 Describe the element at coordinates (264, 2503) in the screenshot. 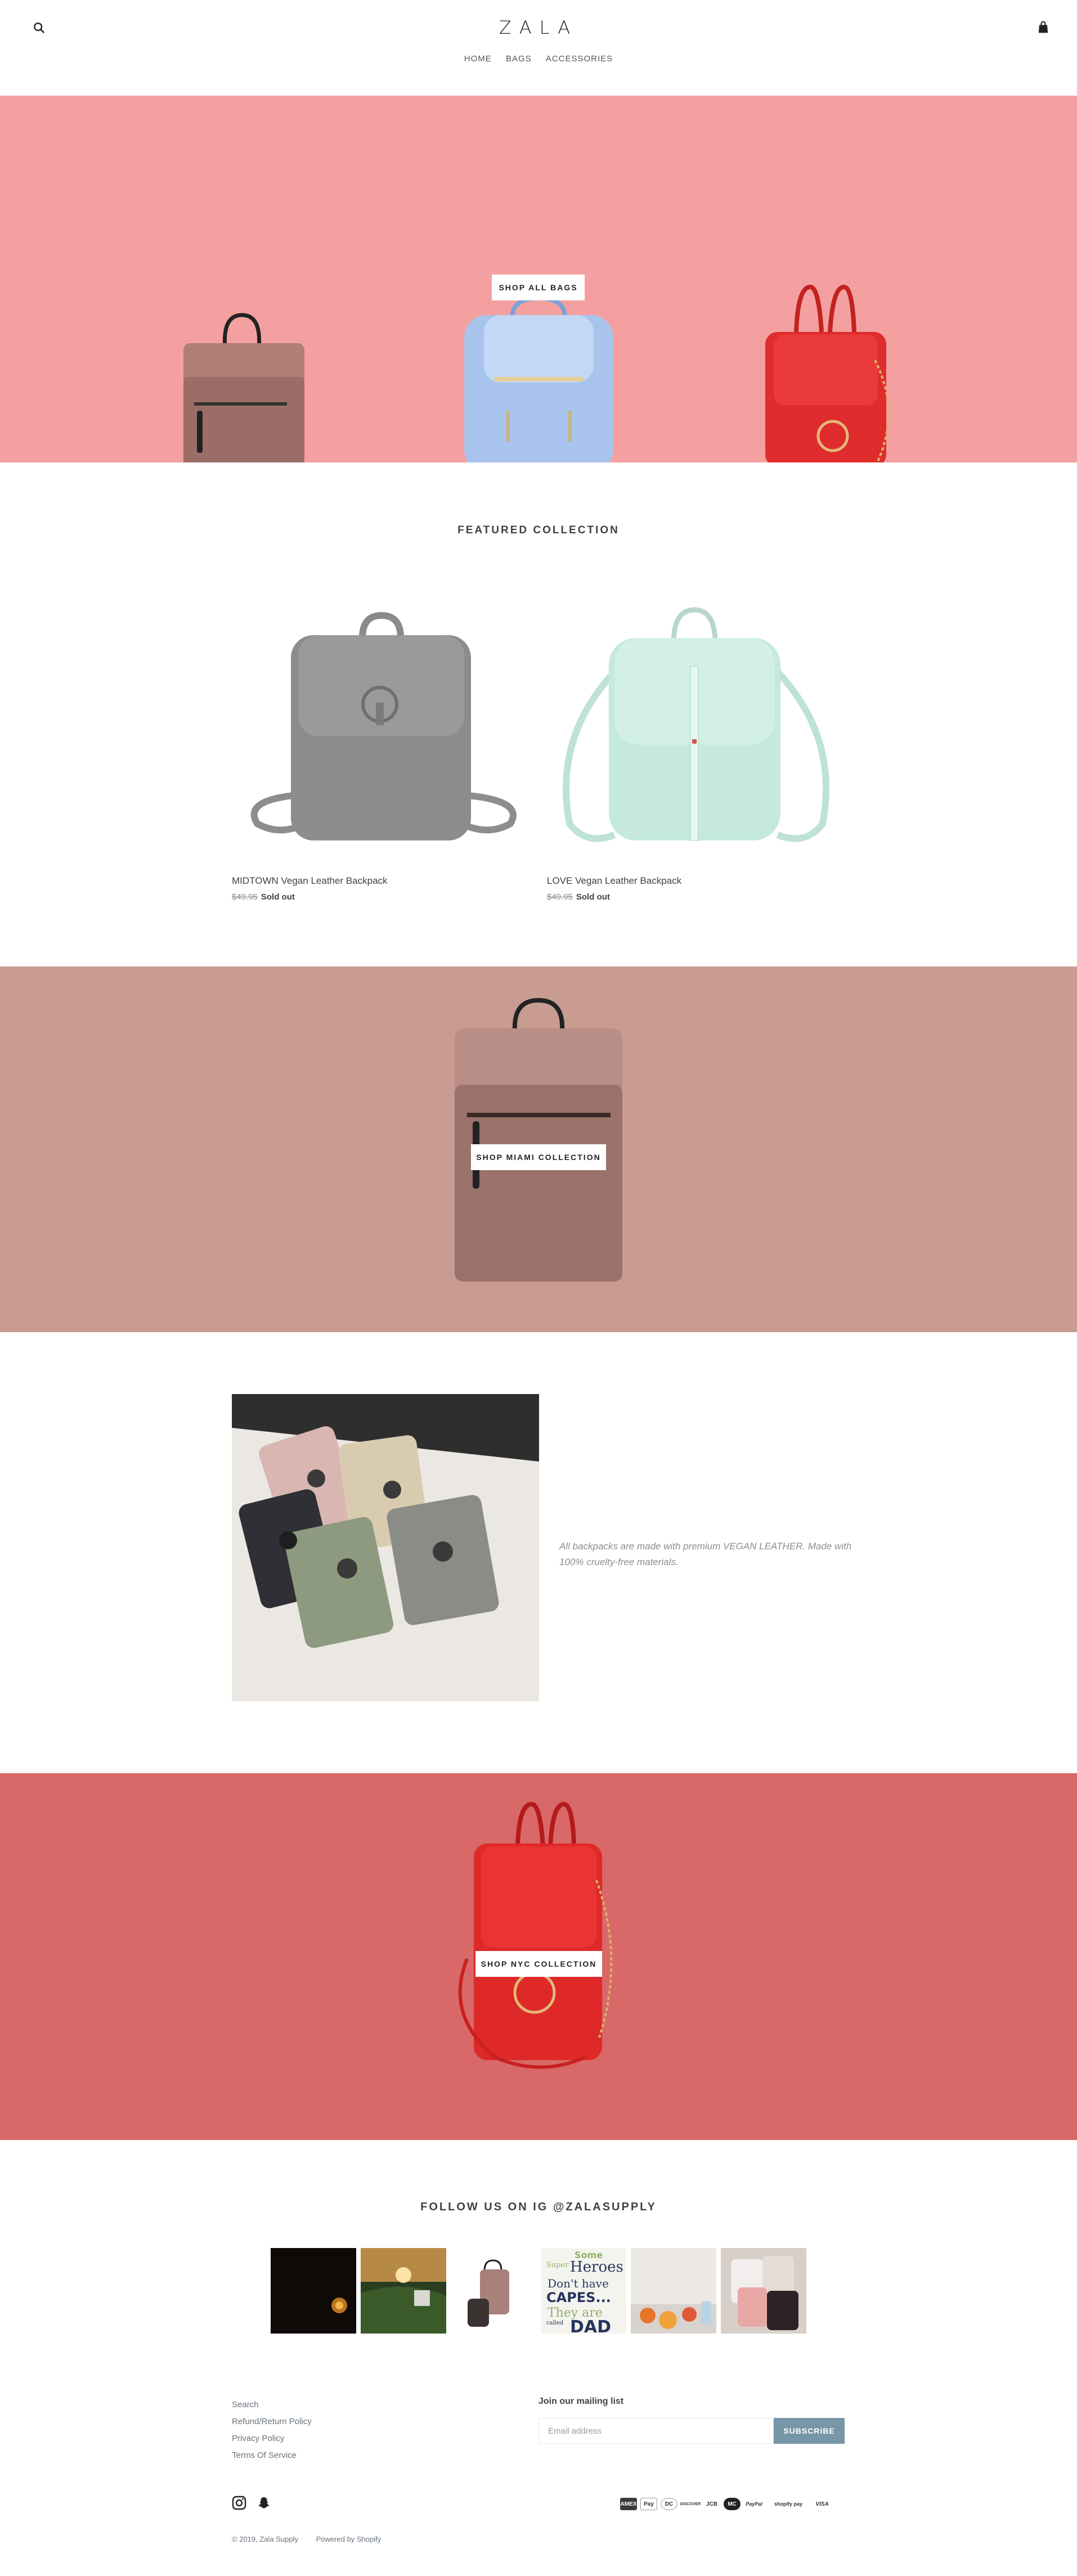

I see `snapchat-icon` at that location.